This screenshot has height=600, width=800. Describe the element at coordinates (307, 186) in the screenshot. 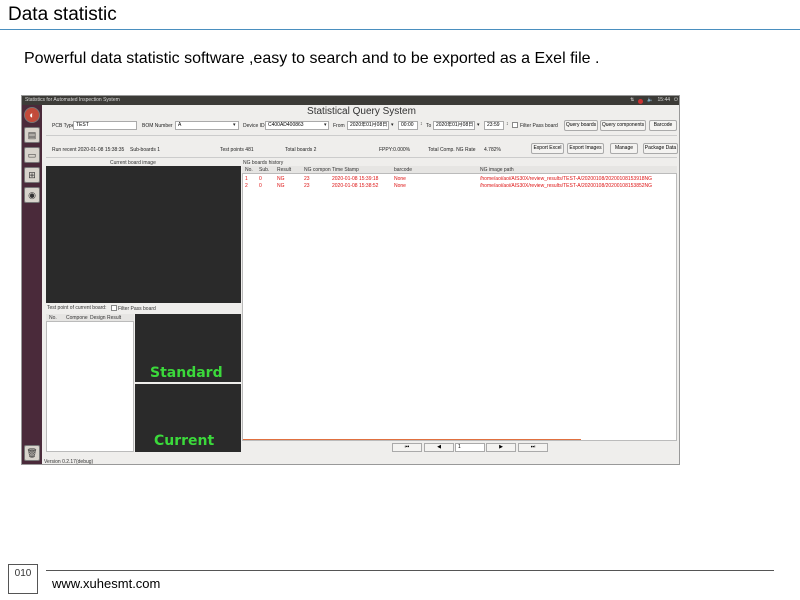

I see `cell-ng-components: 23` at that location.